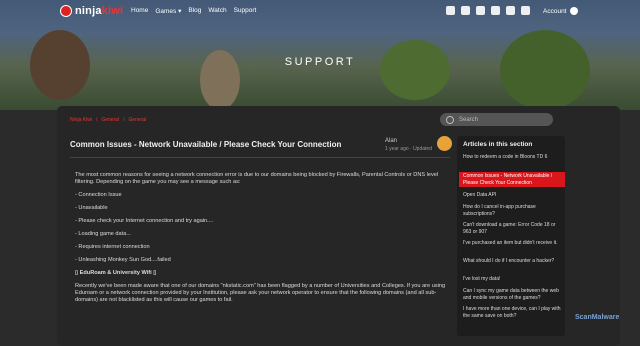 This screenshot has width=640, height=346. What do you see at coordinates (597, 317) in the screenshot?
I see `watermark: ScanMalware` at bounding box center [597, 317].